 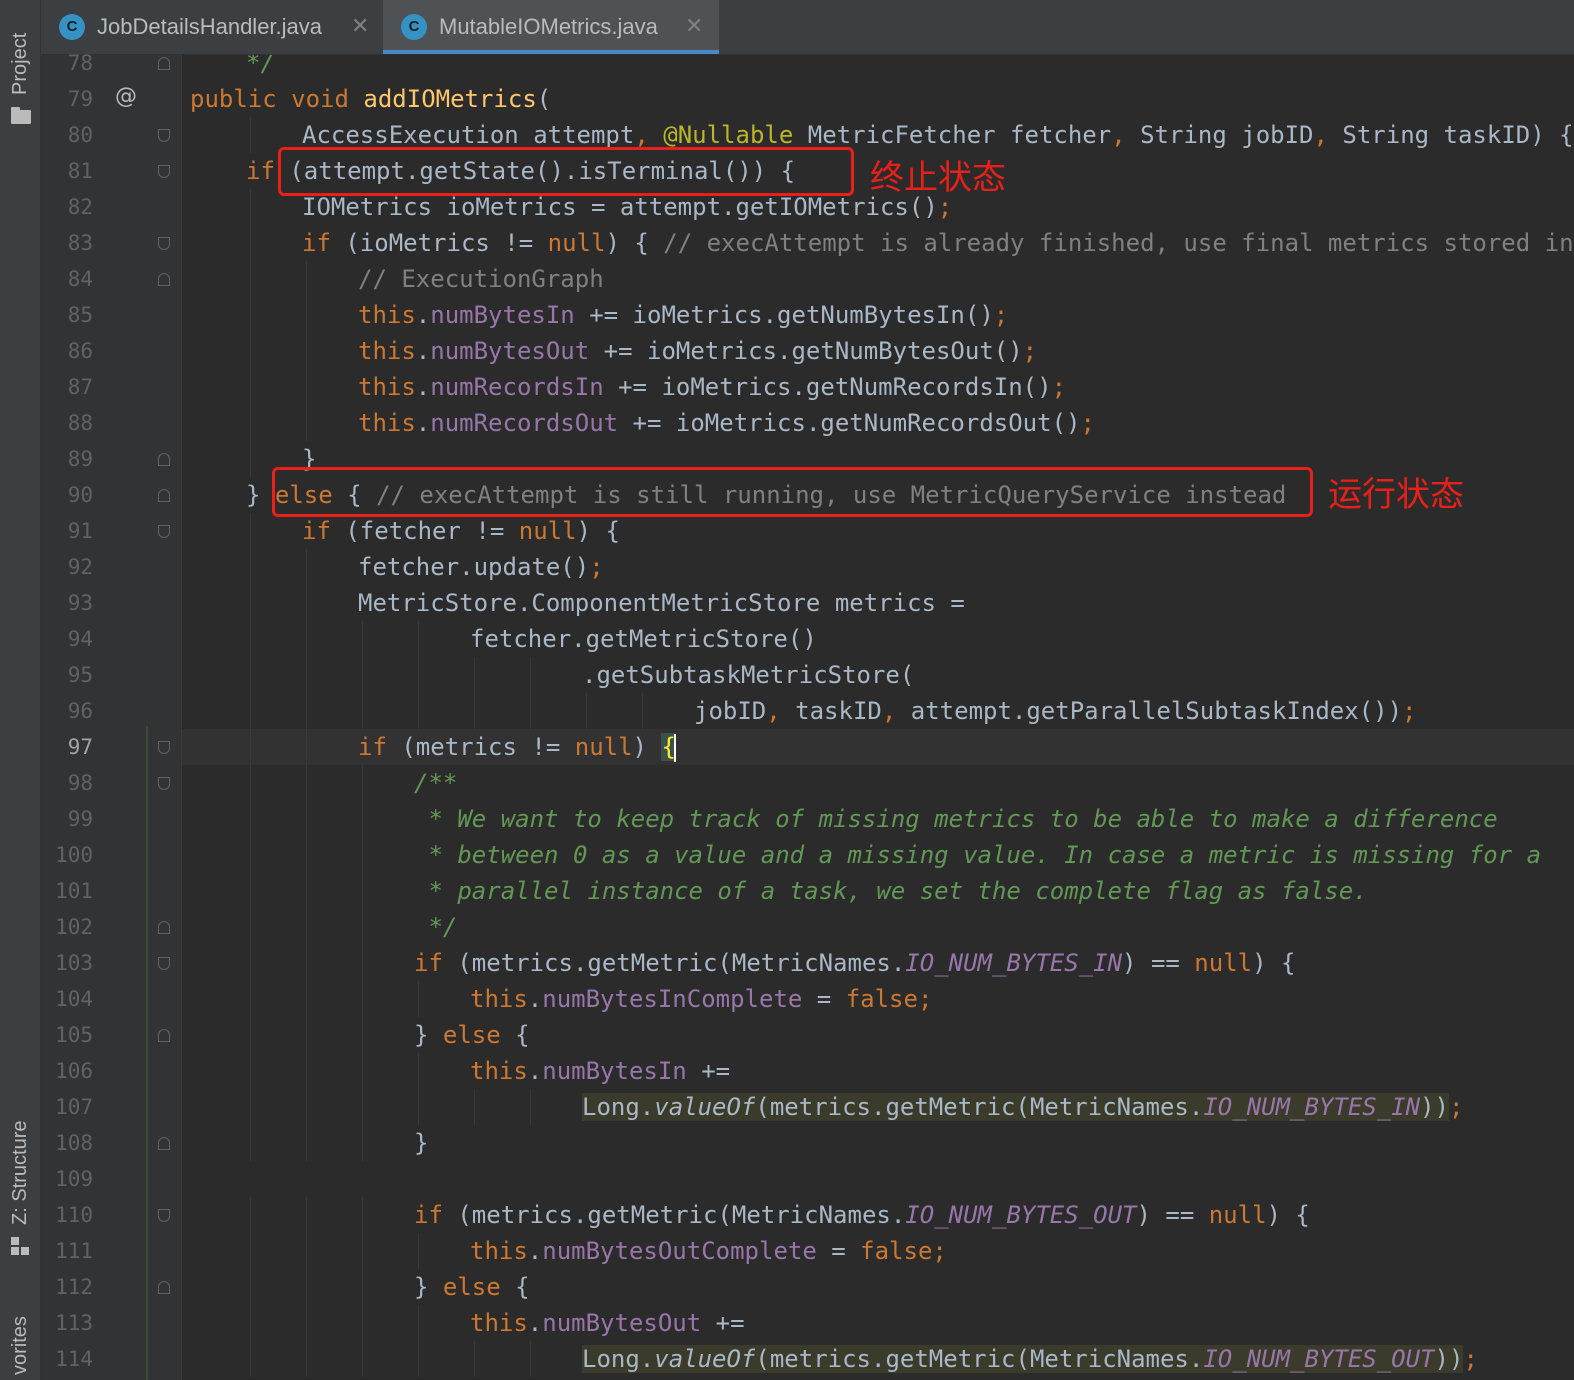 I want to click on code-line: this.numBytesOut +=, so click(x=607, y=1323).